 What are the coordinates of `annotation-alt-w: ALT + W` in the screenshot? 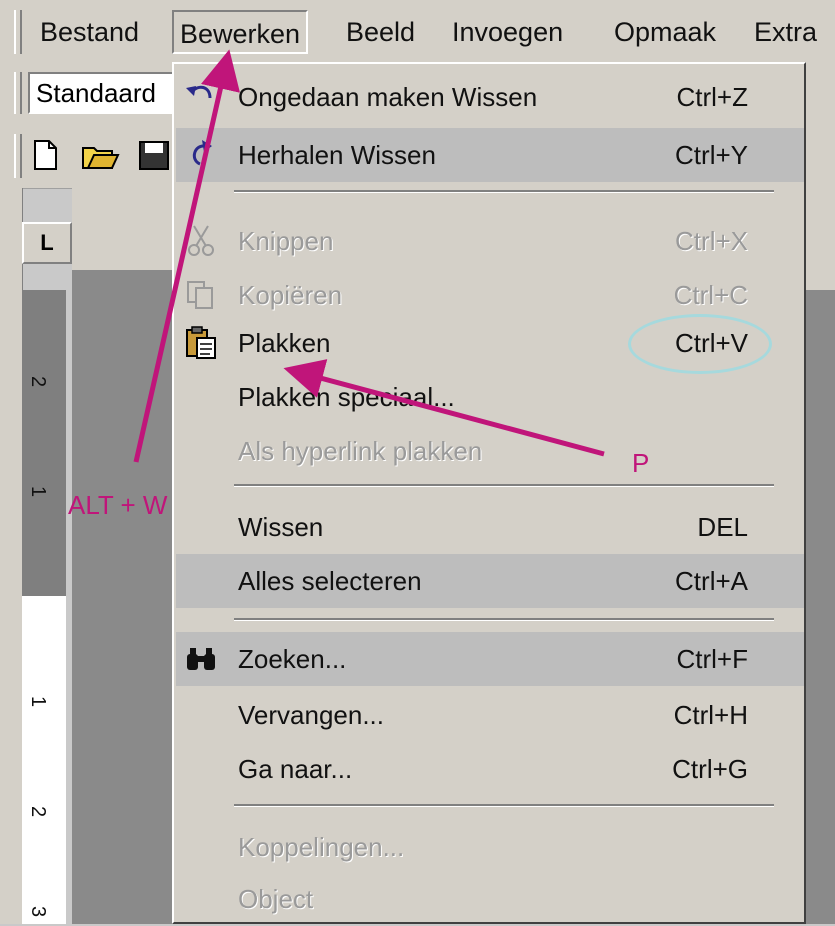 It's located at (118, 505).